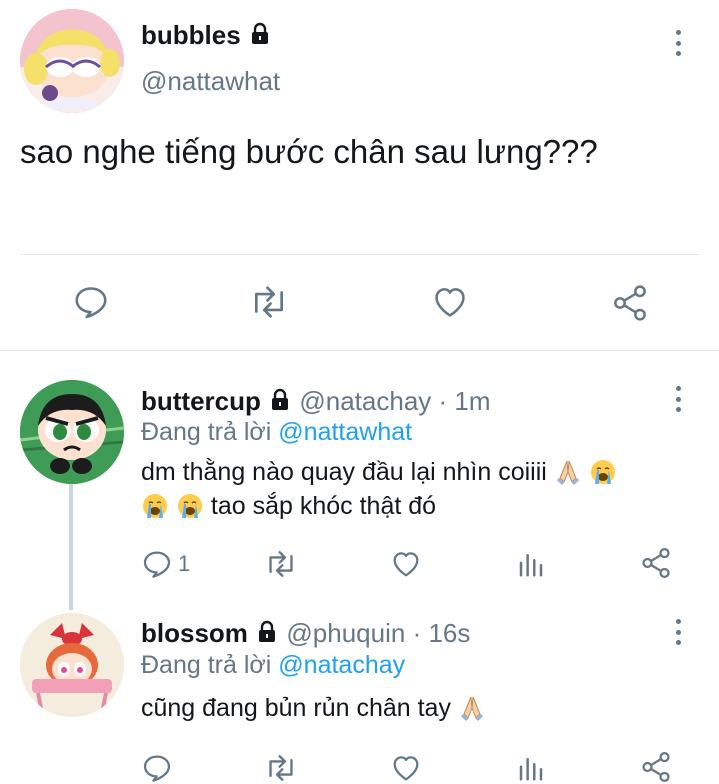  I want to click on handle: @natachay, so click(365, 401).